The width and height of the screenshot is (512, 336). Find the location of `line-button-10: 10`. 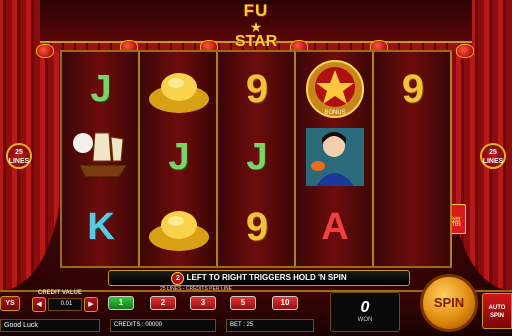

line-button-10: 10 is located at coordinates (285, 303).